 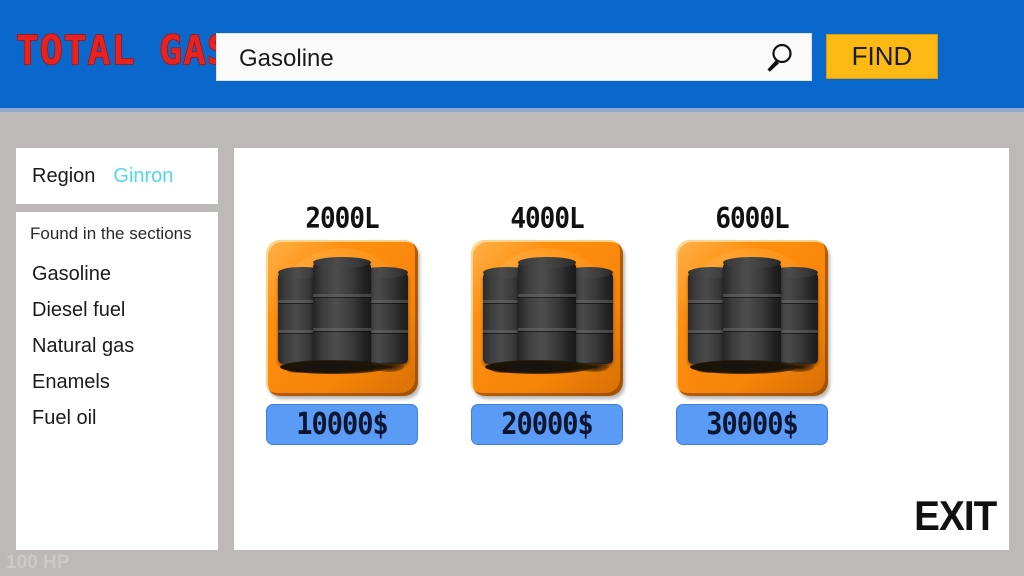 I want to click on region-label: Region, so click(x=64, y=175).